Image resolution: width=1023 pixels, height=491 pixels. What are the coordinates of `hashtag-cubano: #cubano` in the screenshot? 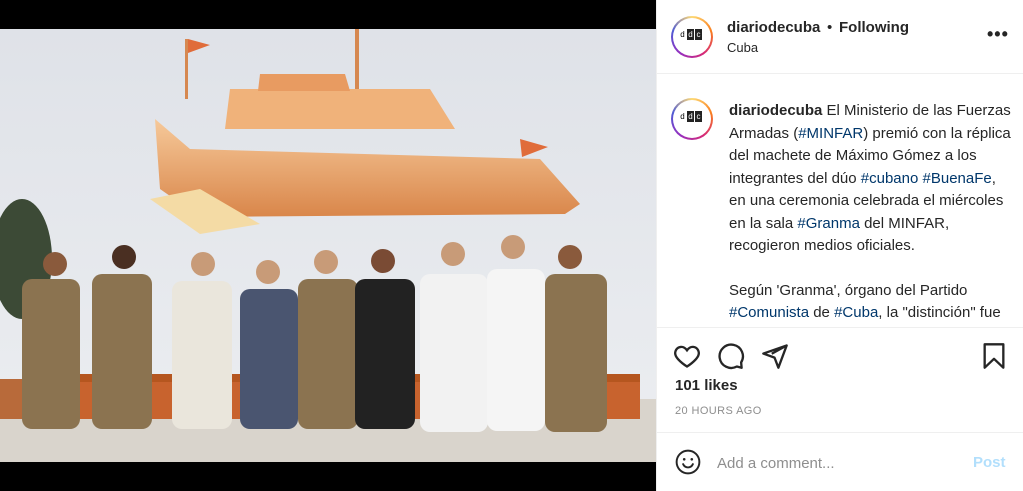 It's located at (890, 178).